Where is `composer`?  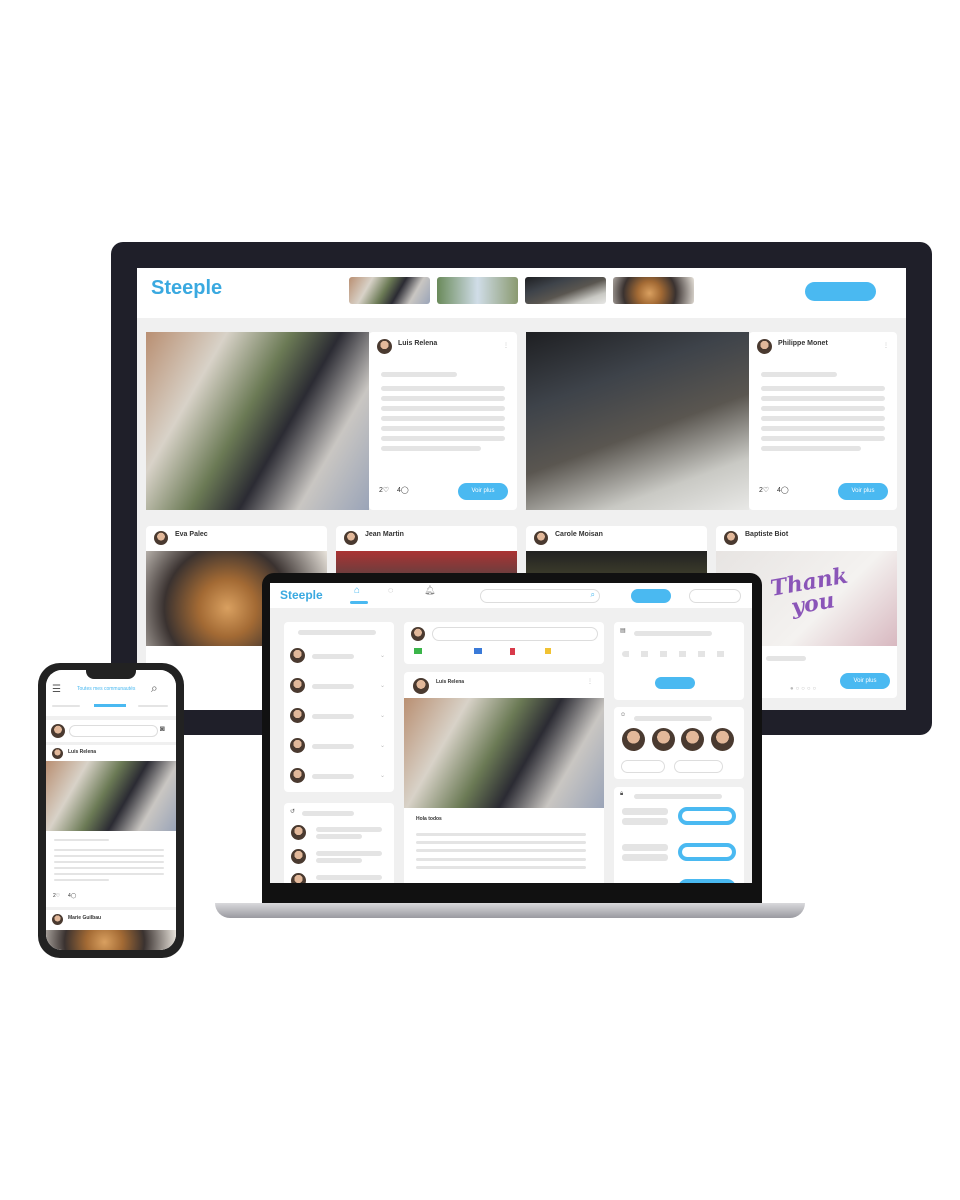 composer is located at coordinates (504, 643).